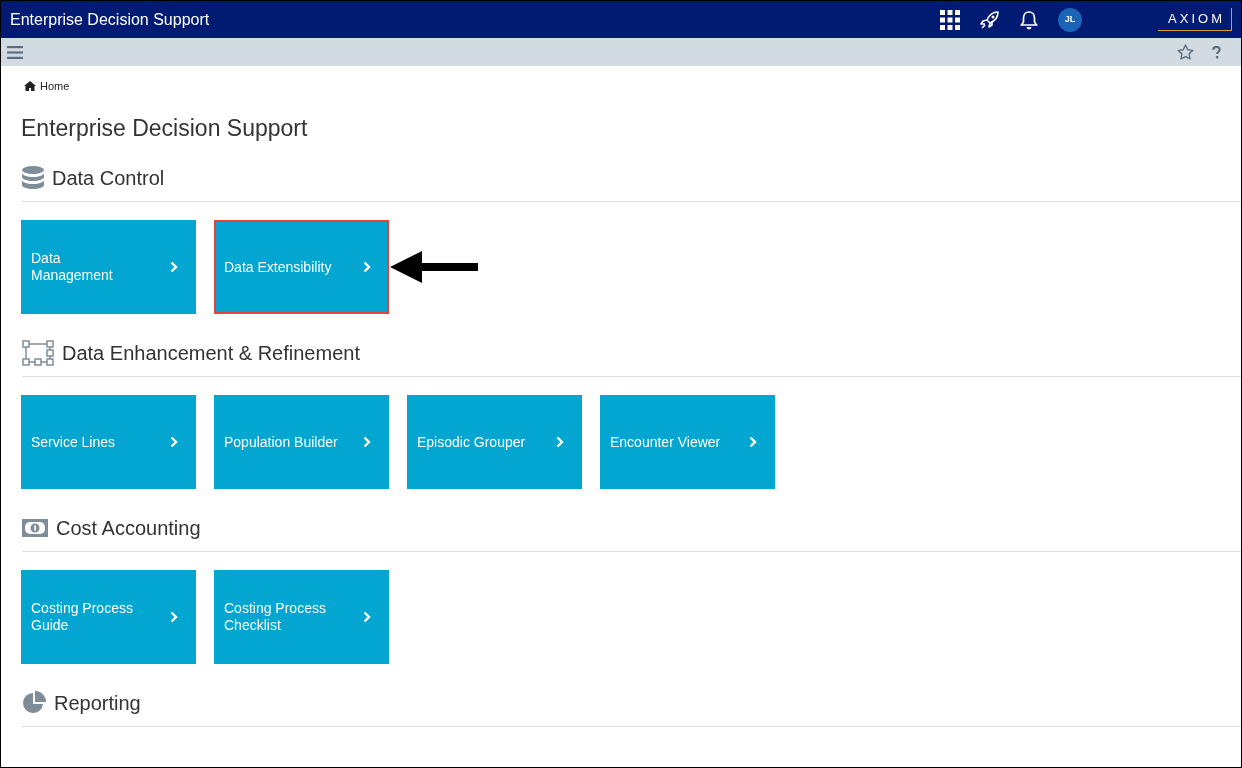 The image size is (1242, 768). I want to click on section-heading: Reporting, so click(97, 703).